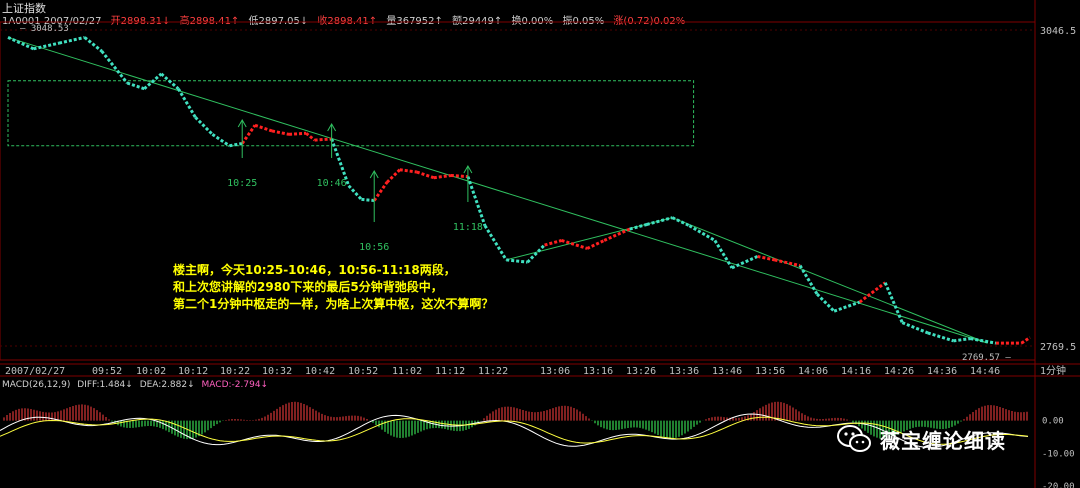 This screenshot has width=1080, height=488. Describe the element at coordinates (493, 371) in the screenshot. I see `x-tick: 11:22` at that location.